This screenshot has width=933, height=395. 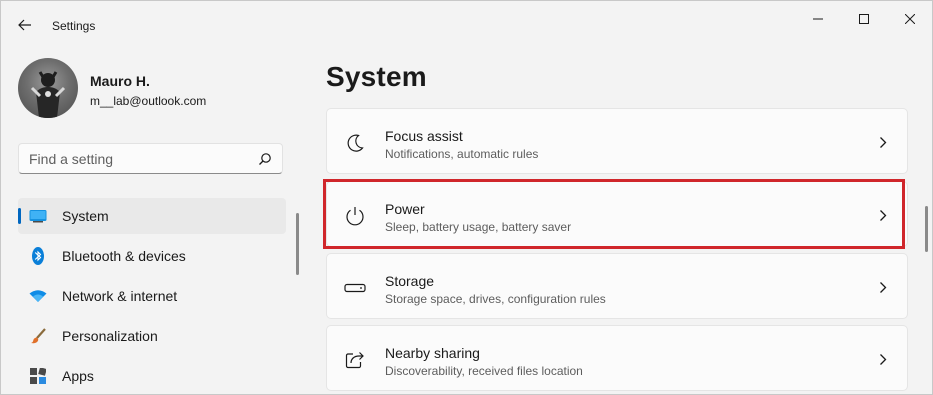 I want to click on back-button, so click(x=25, y=25).